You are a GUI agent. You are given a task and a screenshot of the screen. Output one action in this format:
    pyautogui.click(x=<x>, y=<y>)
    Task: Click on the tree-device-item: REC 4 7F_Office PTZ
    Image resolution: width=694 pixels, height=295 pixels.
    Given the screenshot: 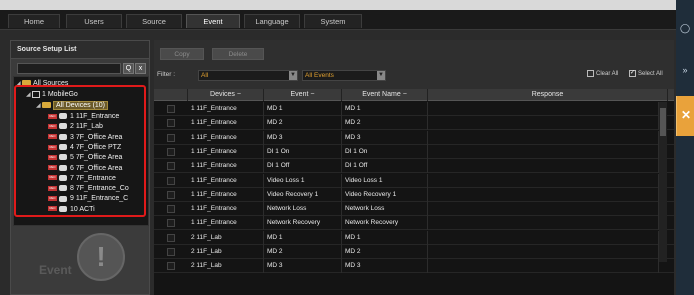 What is the action you would take?
    pyautogui.click(x=84, y=147)
    